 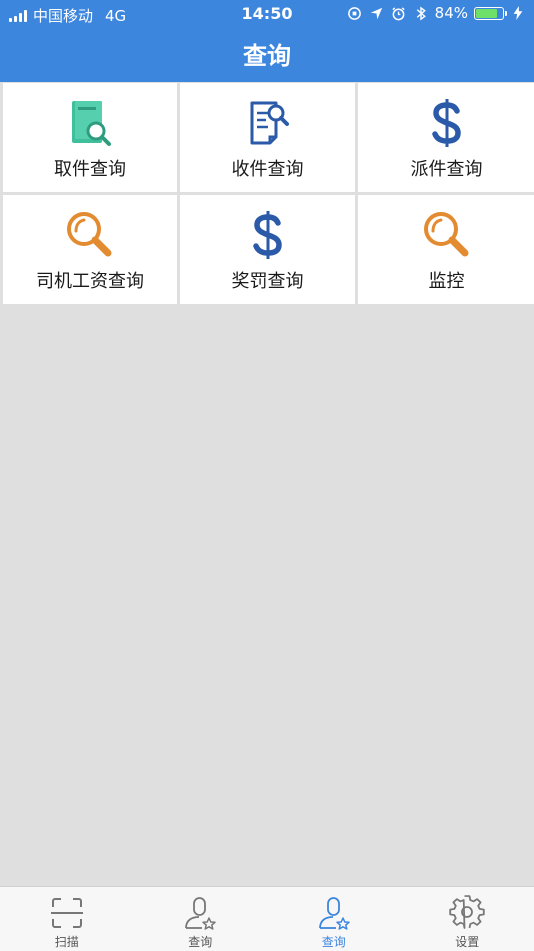 What do you see at coordinates (451, 13) in the screenshot?
I see `battery-percent: 84%` at bounding box center [451, 13].